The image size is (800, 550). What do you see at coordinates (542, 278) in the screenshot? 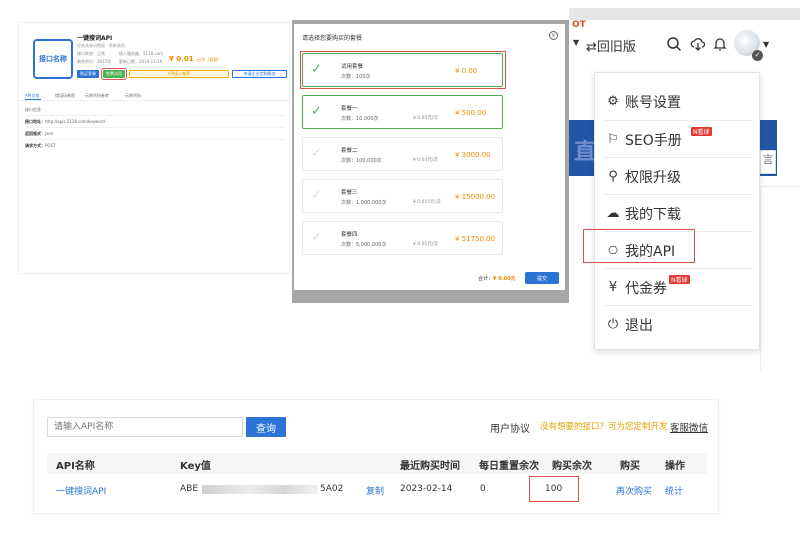
I see `submit-button: 提交` at bounding box center [542, 278].